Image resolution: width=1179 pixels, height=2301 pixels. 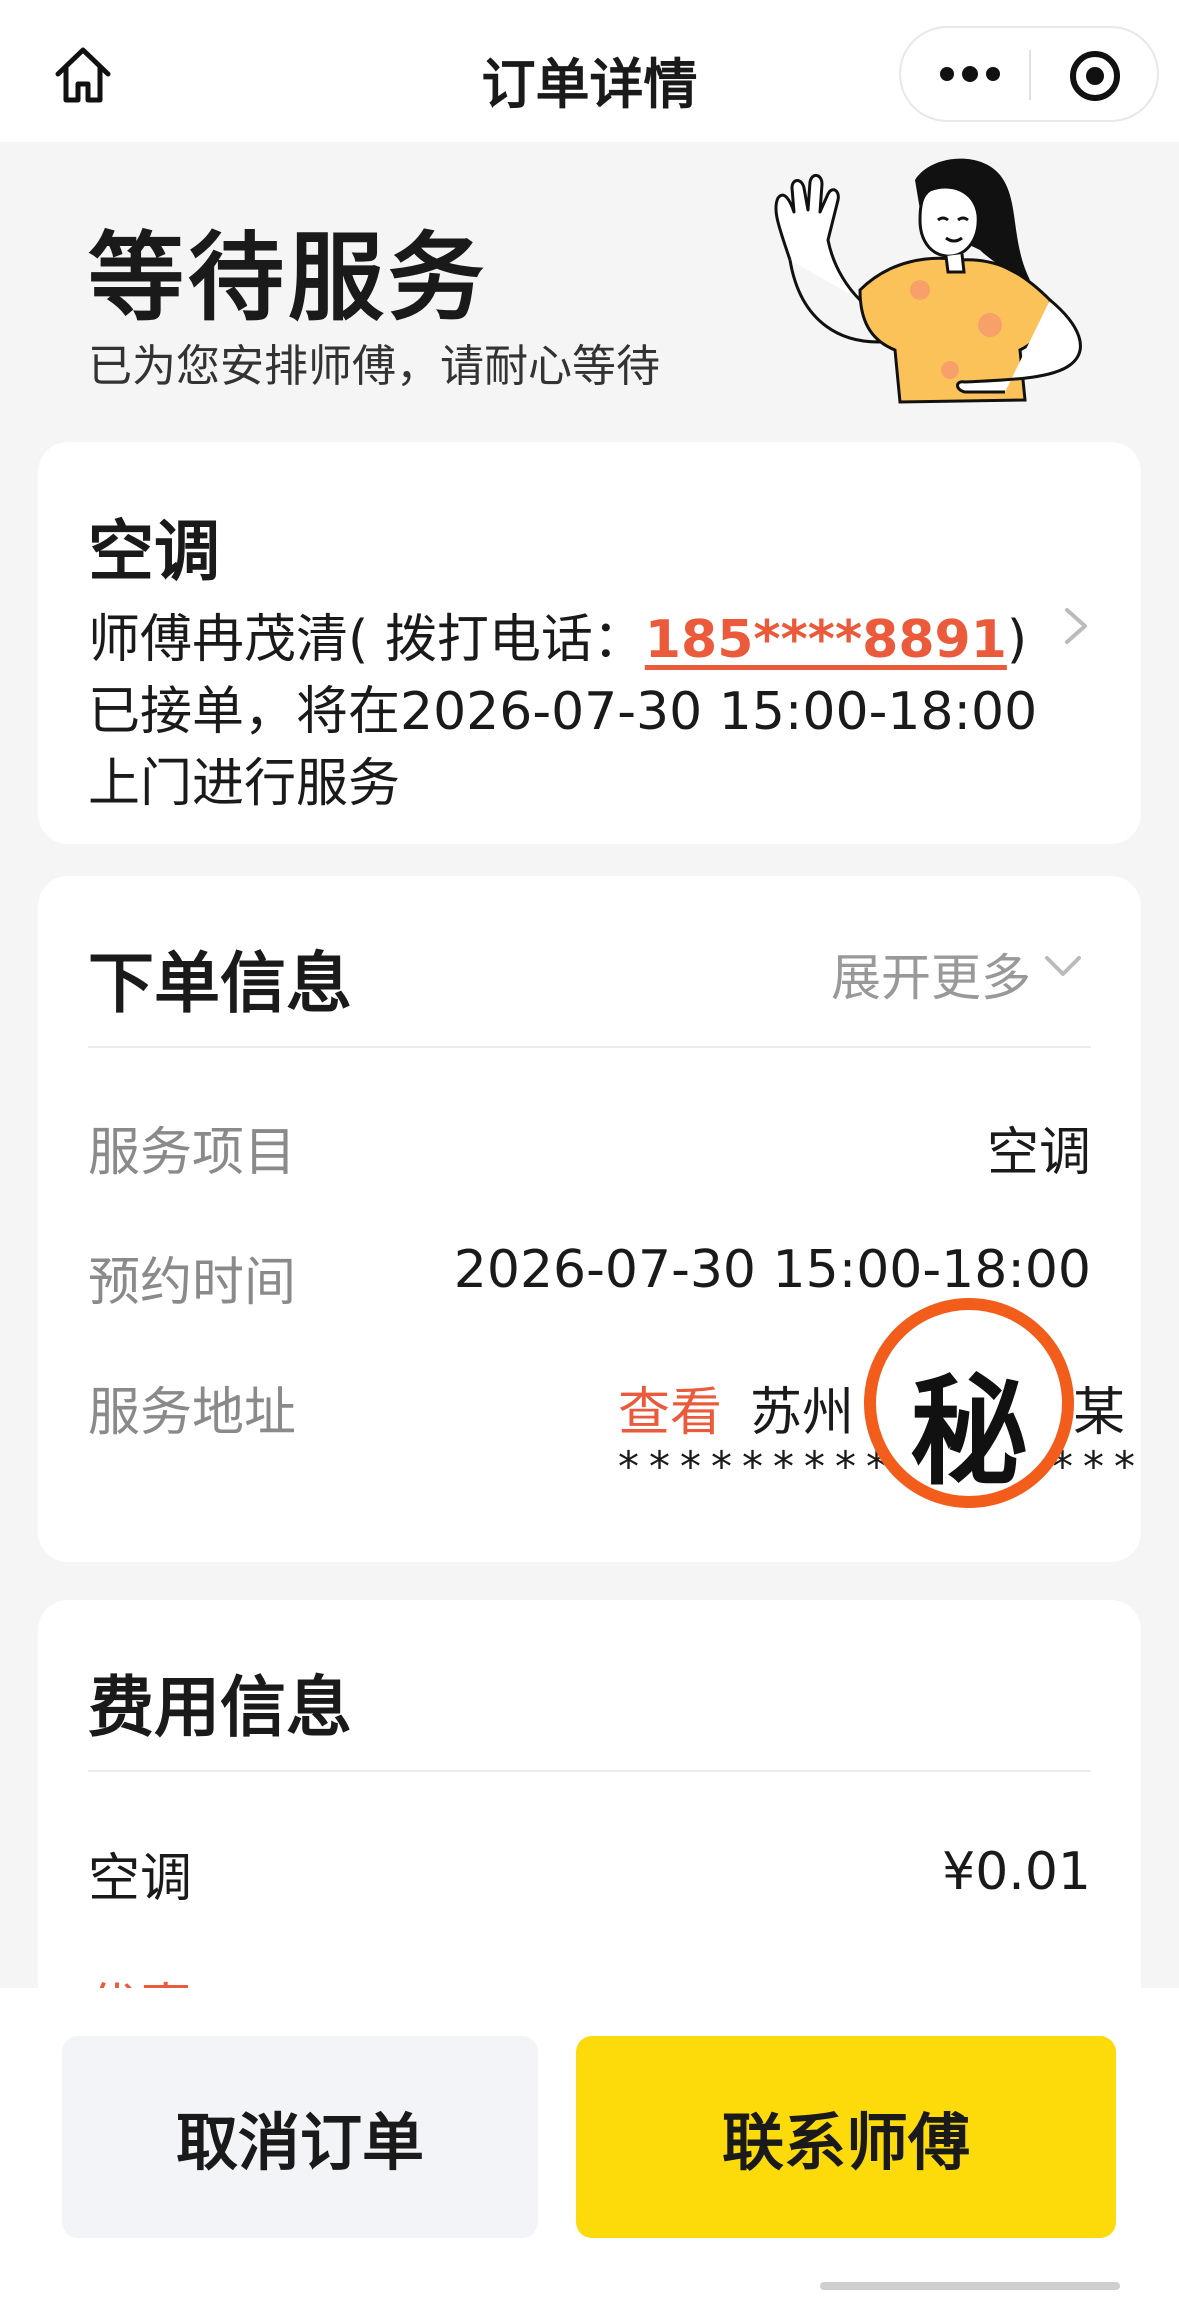 What do you see at coordinates (970, 74) in the screenshot?
I see `more-icon` at bounding box center [970, 74].